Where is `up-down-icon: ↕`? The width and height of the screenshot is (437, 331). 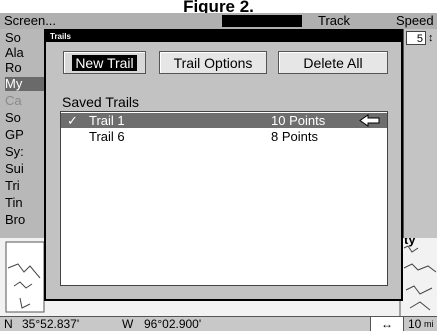
up-down-icon: ↕ is located at coordinates (431, 38).